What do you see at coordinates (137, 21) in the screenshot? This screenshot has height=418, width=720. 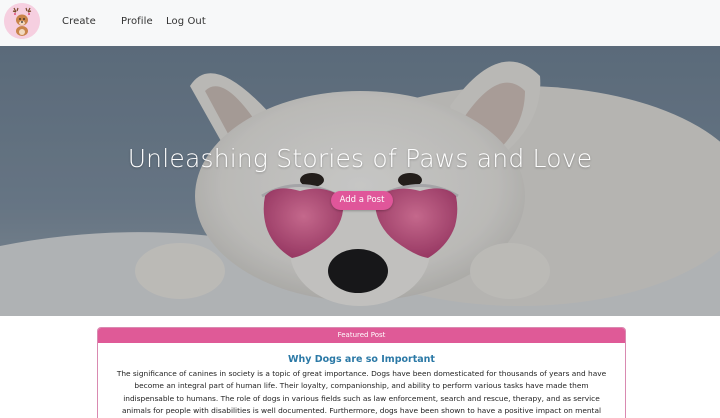 I see `nav-link-profile: Profile` at bounding box center [137, 21].